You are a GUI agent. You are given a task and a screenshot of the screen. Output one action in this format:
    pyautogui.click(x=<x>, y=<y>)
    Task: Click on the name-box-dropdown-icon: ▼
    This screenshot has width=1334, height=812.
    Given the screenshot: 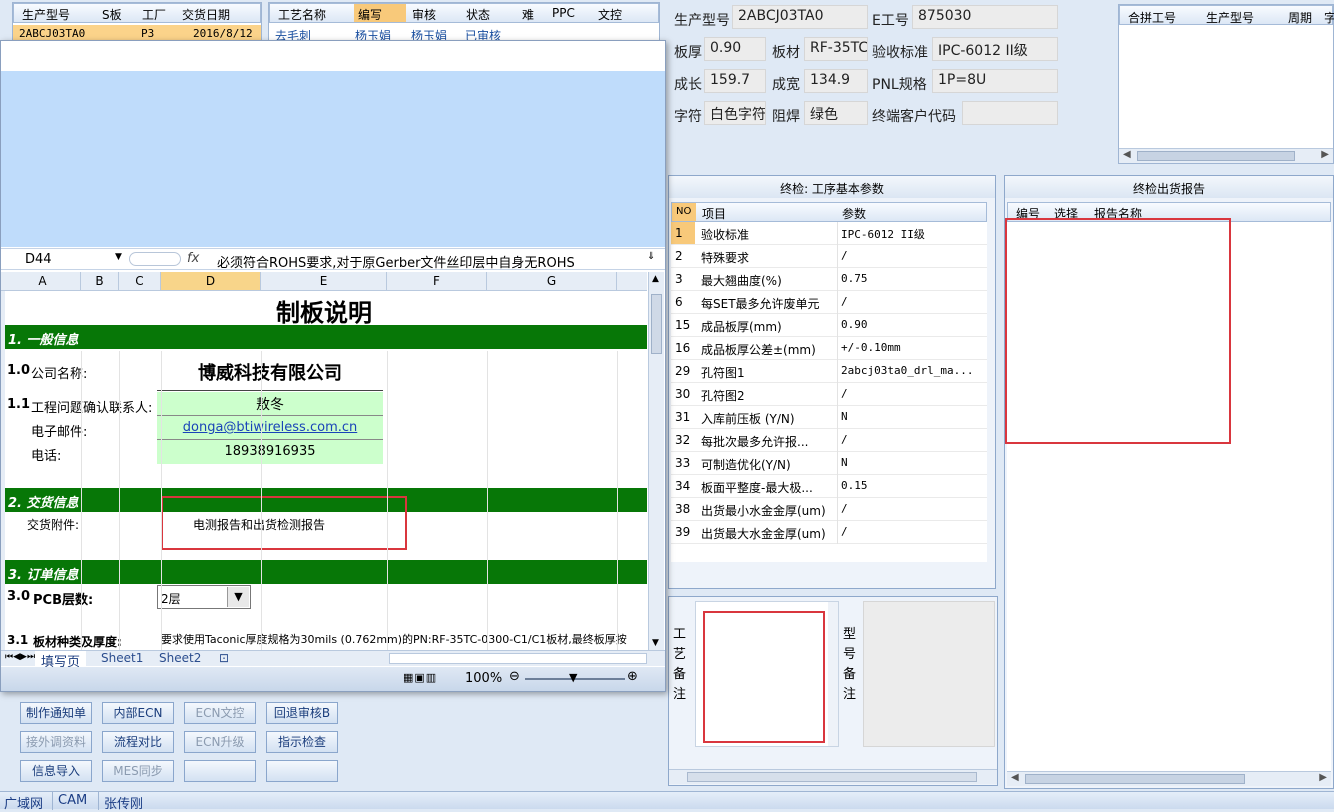 What is the action you would take?
    pyautogui.click(x=118, y=257)
    